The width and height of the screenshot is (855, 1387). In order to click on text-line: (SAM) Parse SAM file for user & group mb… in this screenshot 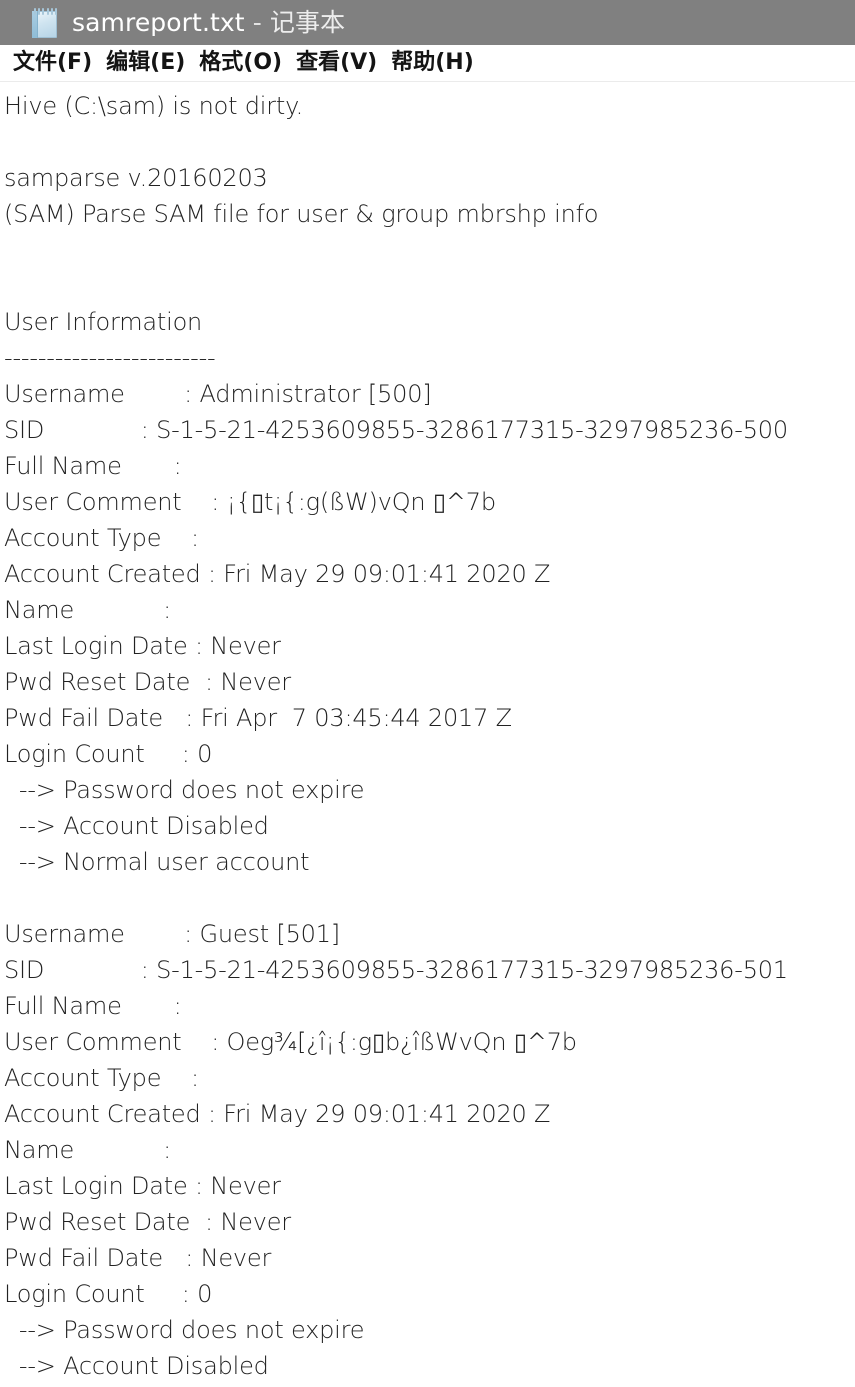, I will do `click(301, 214)`.